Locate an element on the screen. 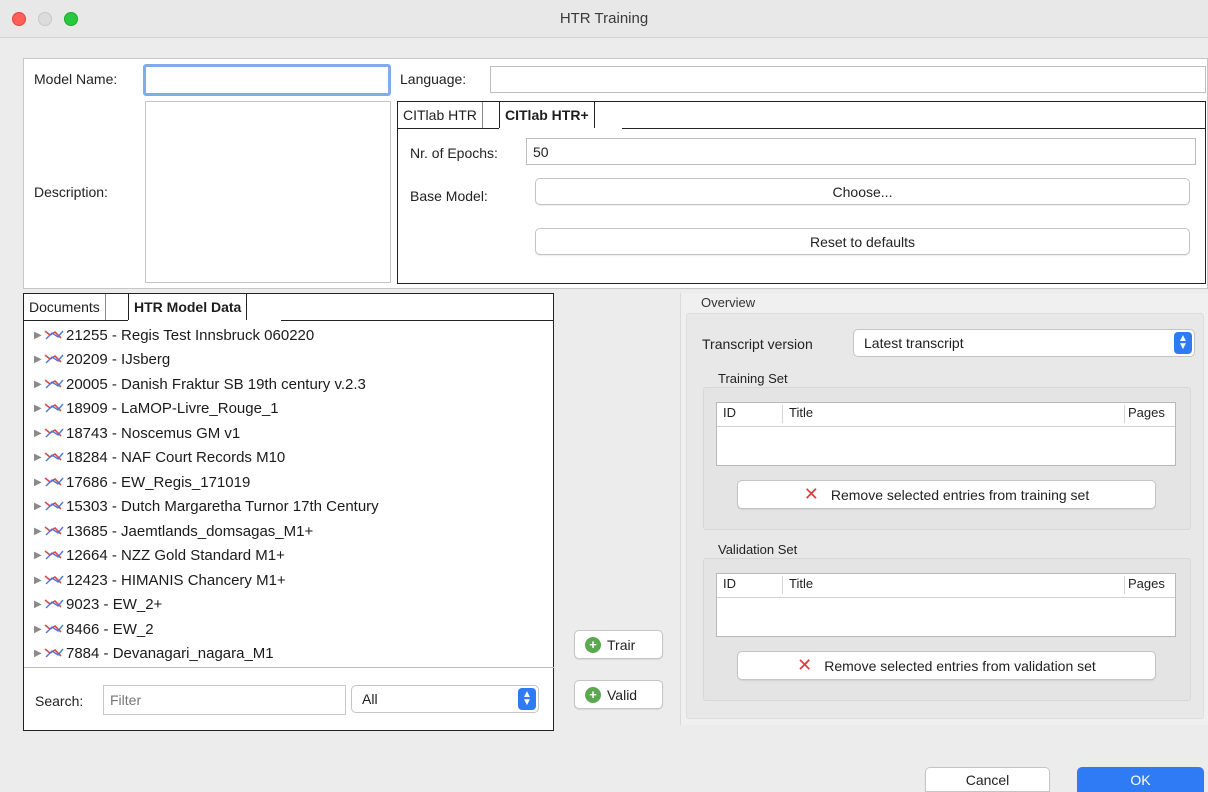  filter-select-value: All is located at coordinates (370, 699).